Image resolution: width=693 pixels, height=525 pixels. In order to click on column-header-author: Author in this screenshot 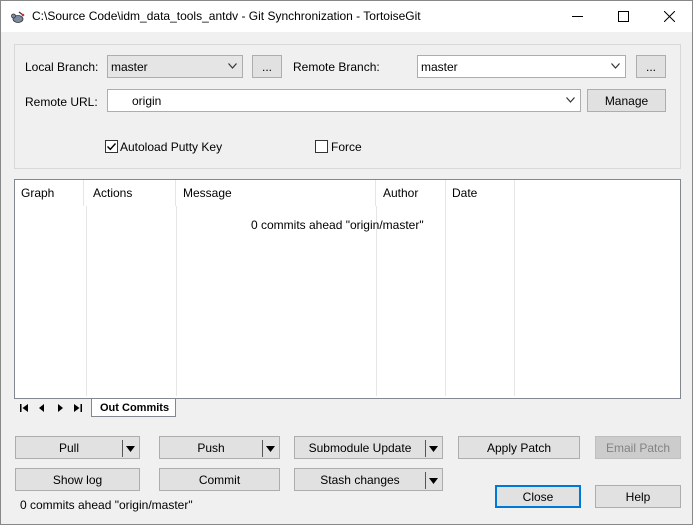, I will do `click(411, 193)`.